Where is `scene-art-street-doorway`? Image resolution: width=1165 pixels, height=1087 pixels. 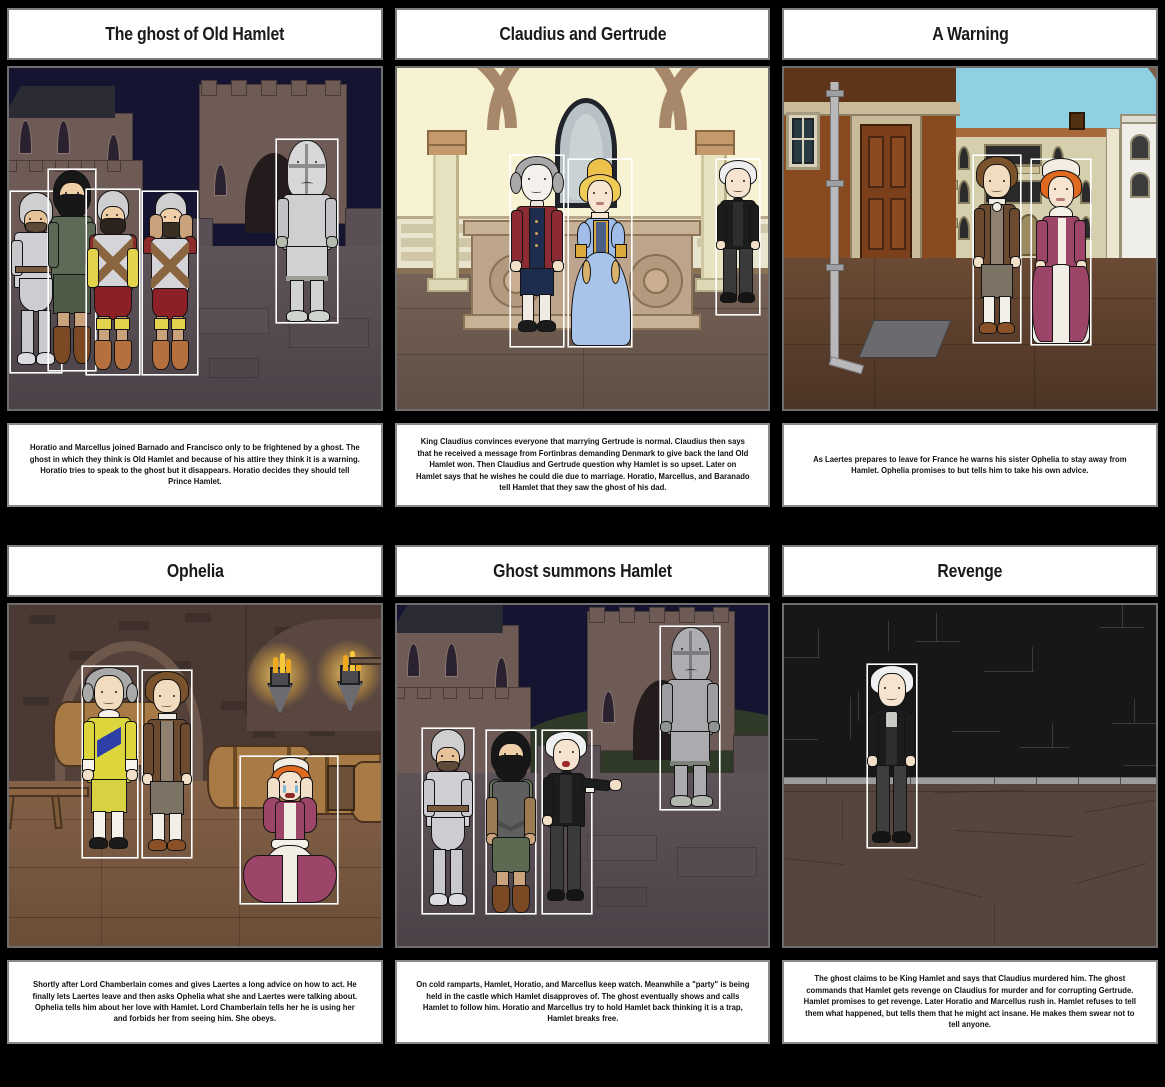
scene-art-street-doorway is located at coordinates (970, 238).